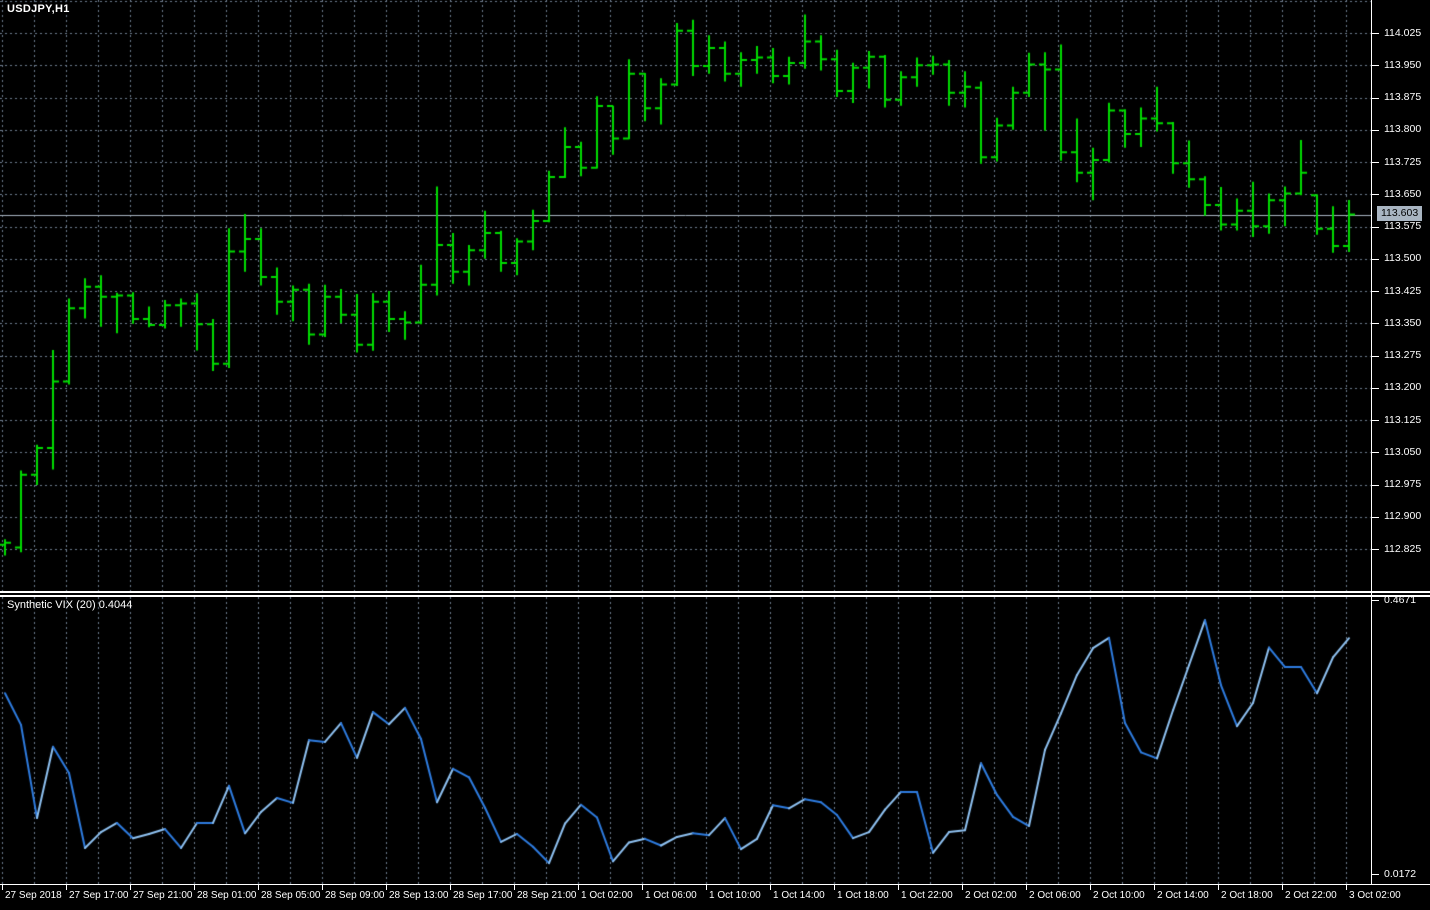  Describe the element at coordinates (715, 592) in the screenshot. I see `panel-separator` at that location.